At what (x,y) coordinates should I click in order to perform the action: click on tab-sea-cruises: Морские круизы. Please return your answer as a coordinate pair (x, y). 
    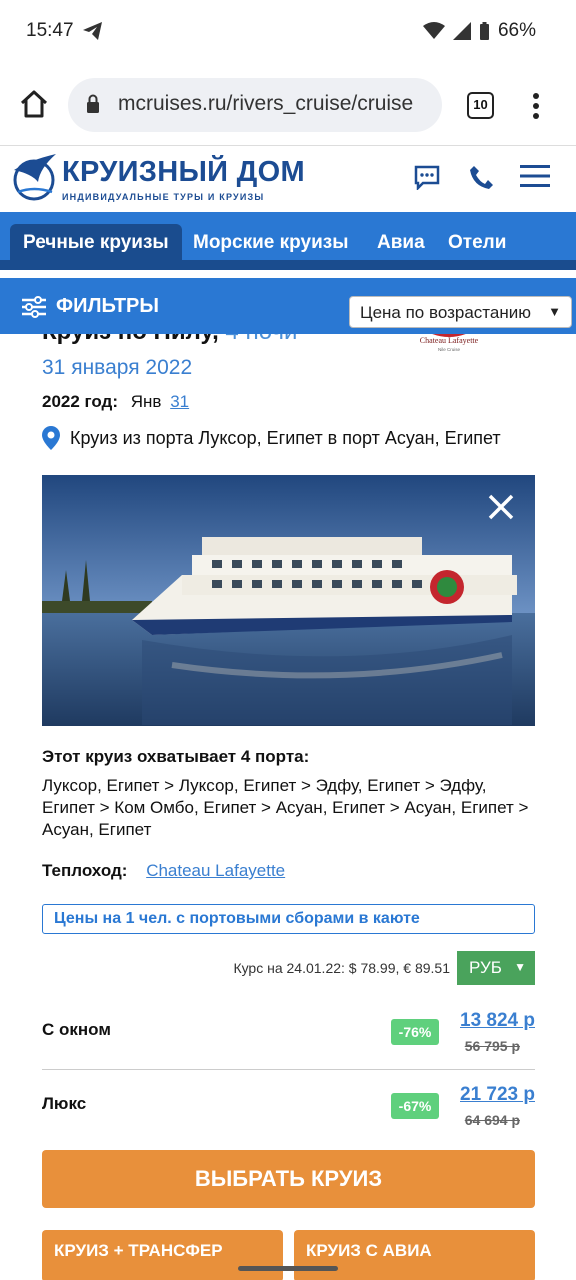
    Looking at the image, I should click on (270, 243).